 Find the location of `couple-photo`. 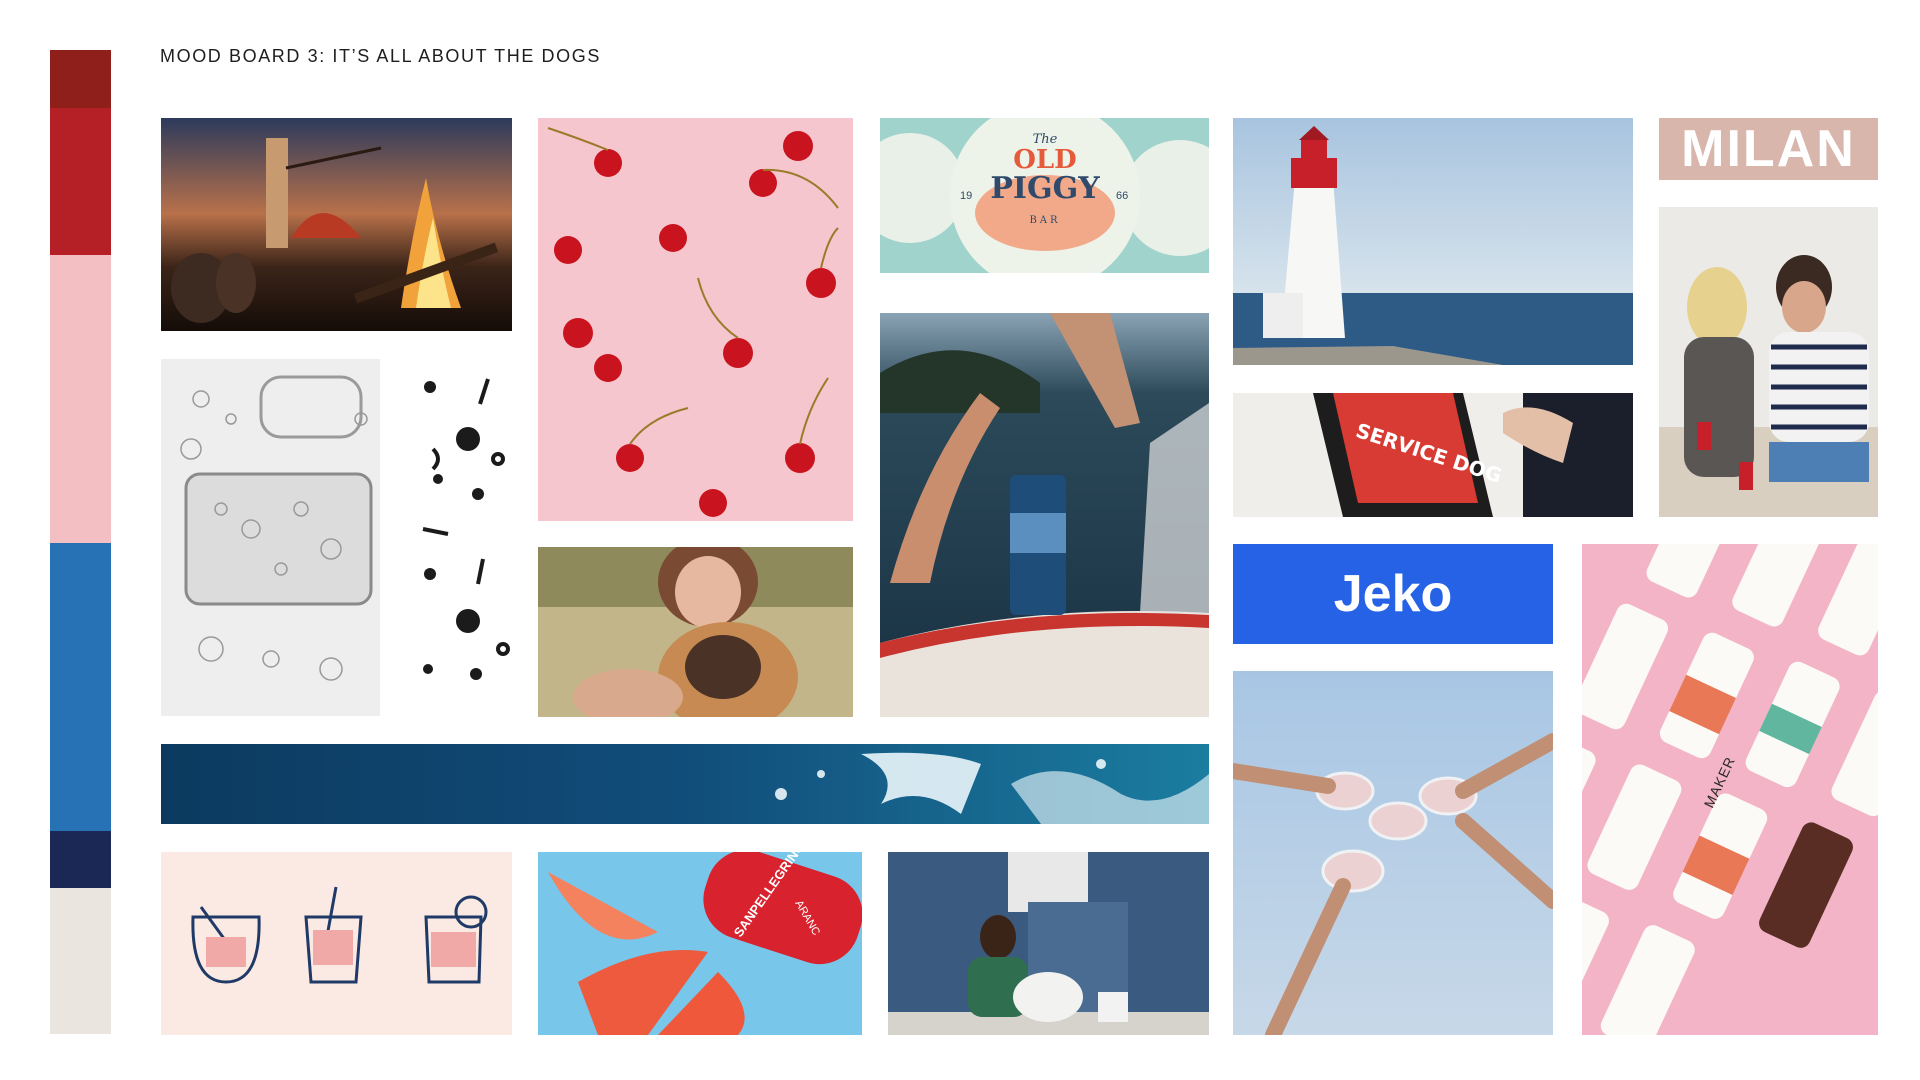

couple-photo is located at coordinates (1768, 362).